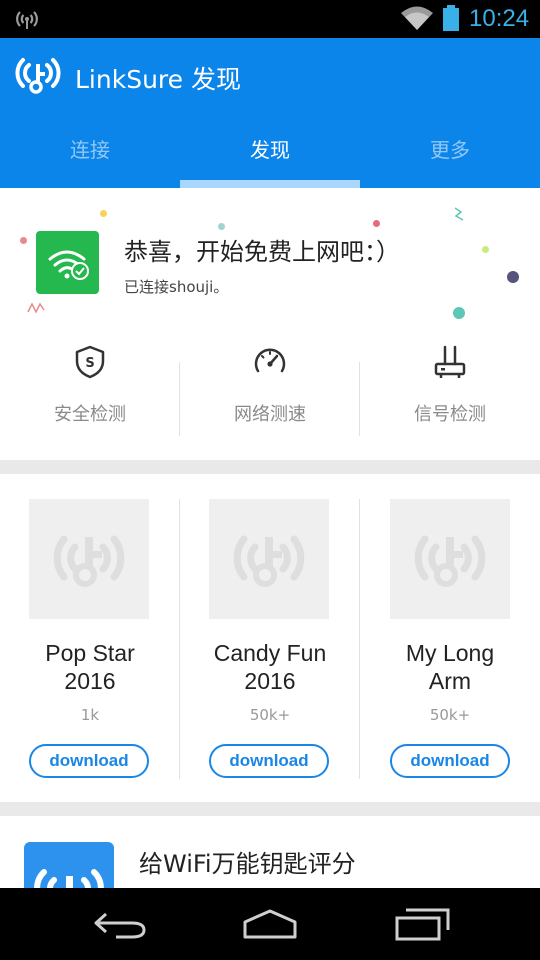 The height and width of the screenshot is (960, 540). I want to click on back-icon, so click(120, 926).